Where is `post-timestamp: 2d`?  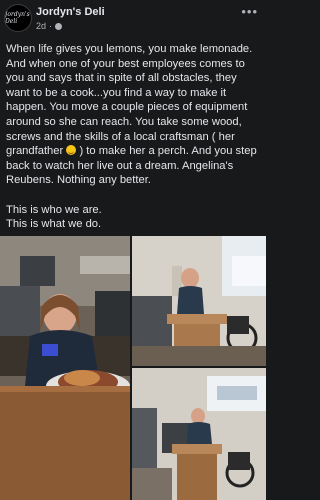 post-timestamp: 2d is located at coordinates (41, 26).